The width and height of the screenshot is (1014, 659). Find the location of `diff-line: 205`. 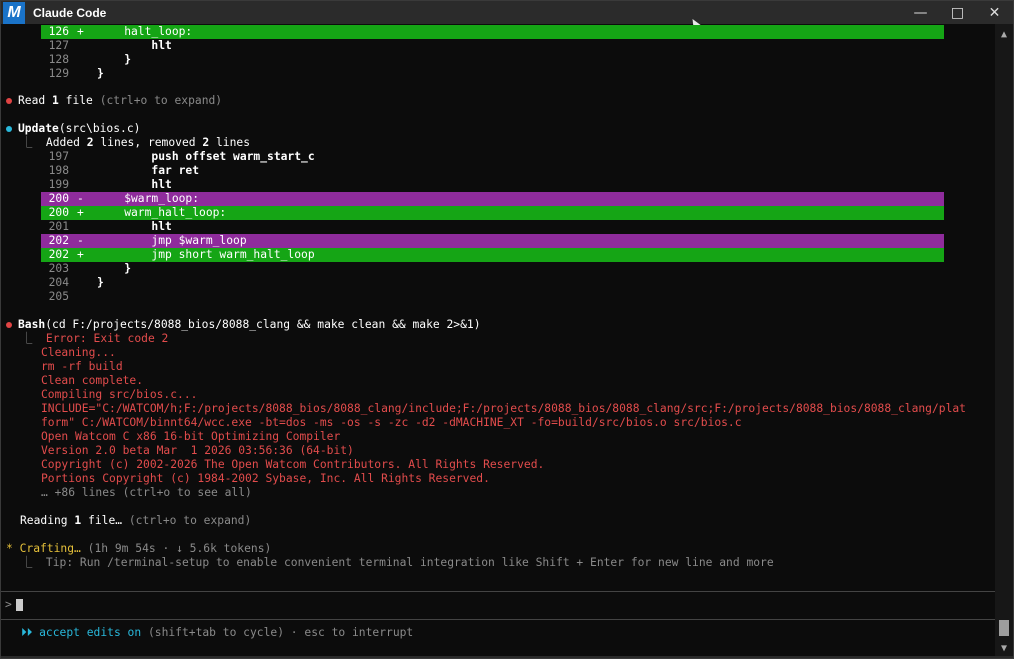

diff-line: 205 is located at coordinates (58, 296).